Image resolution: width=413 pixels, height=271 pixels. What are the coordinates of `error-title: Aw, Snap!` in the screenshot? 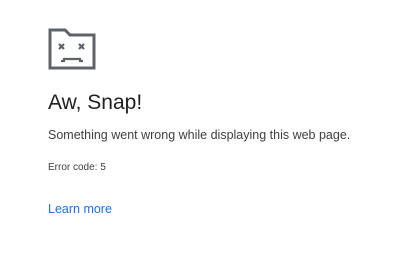 It's located at (95, 102).